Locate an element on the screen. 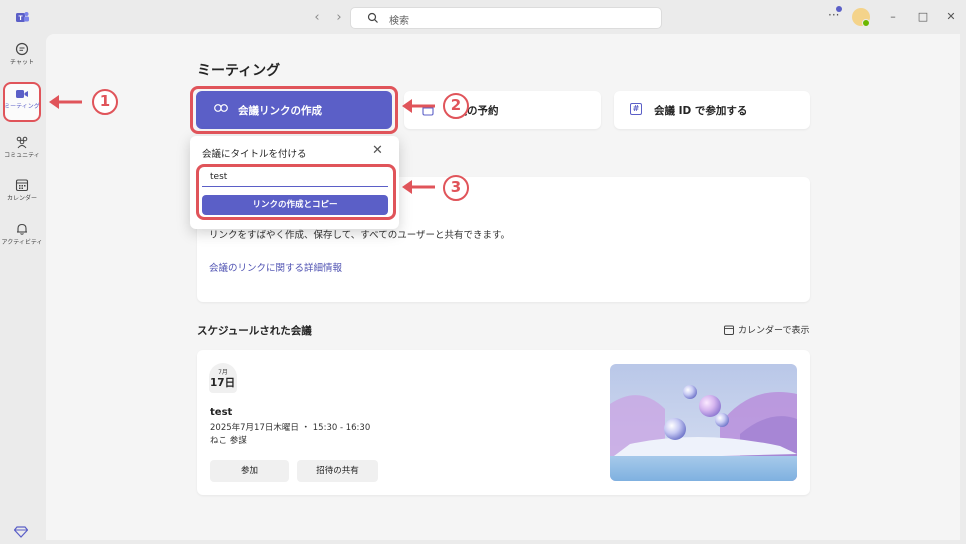 This screenshot has width=966, height=544. learn-more-link: 会議のリンクに関する詳細情報 is located at coordinates (275, 267).